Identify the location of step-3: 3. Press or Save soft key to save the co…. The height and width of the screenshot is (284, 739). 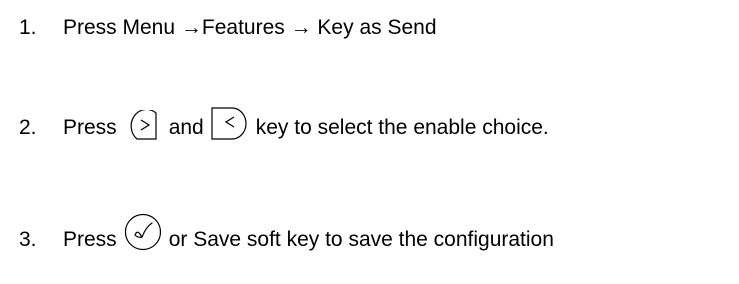
(286, 232).